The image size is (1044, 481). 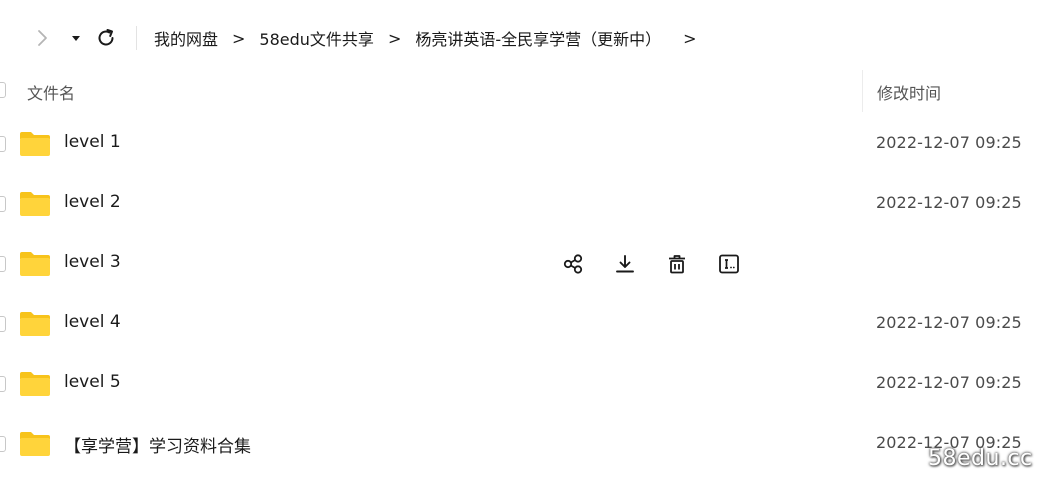 What do you see at coordinates (157, 444) in the screenshot?
I see `file-name: 【享学营】学习资料合集` at bounding box center [157, 444].